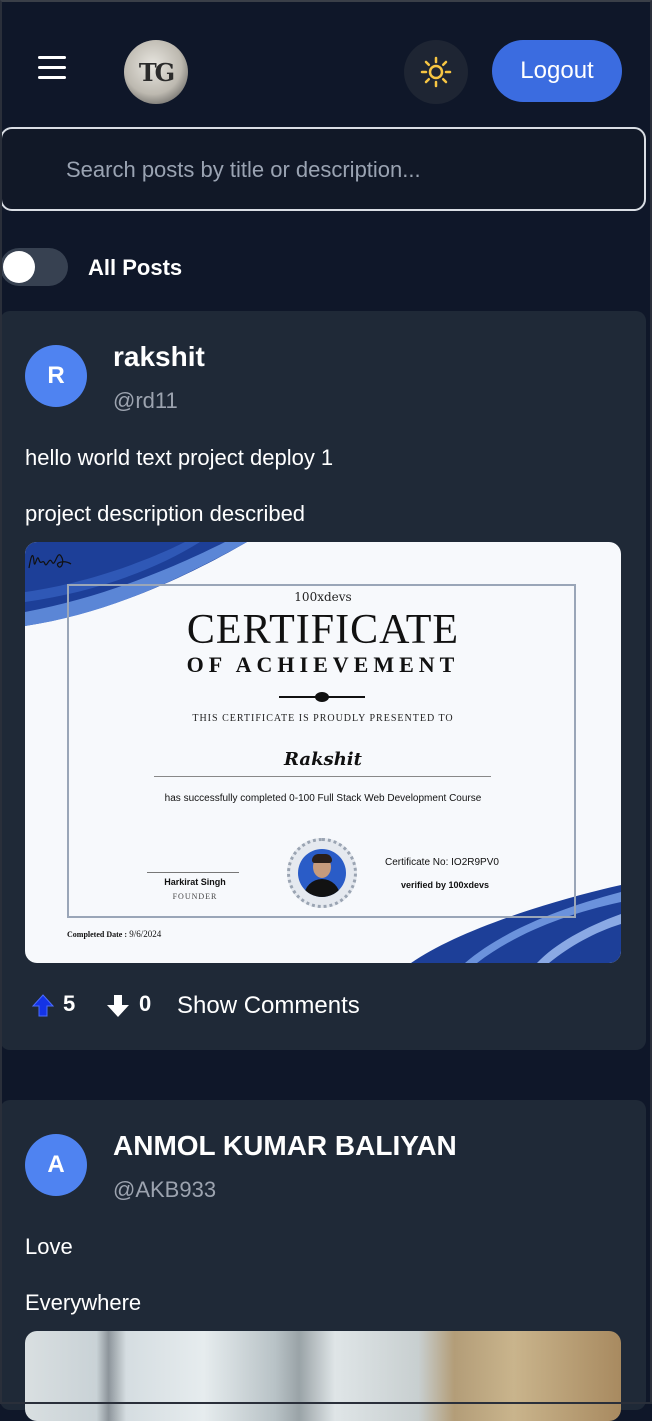  I want to click on author-name: rakshit, so click(159, 357).